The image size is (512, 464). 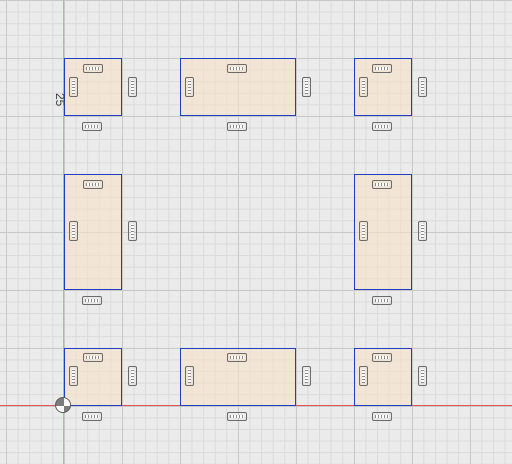 What do you see at coordinates (60, 99) in the screenshot?
I see `dimension-label: 25` at bounding box center [60, 99].